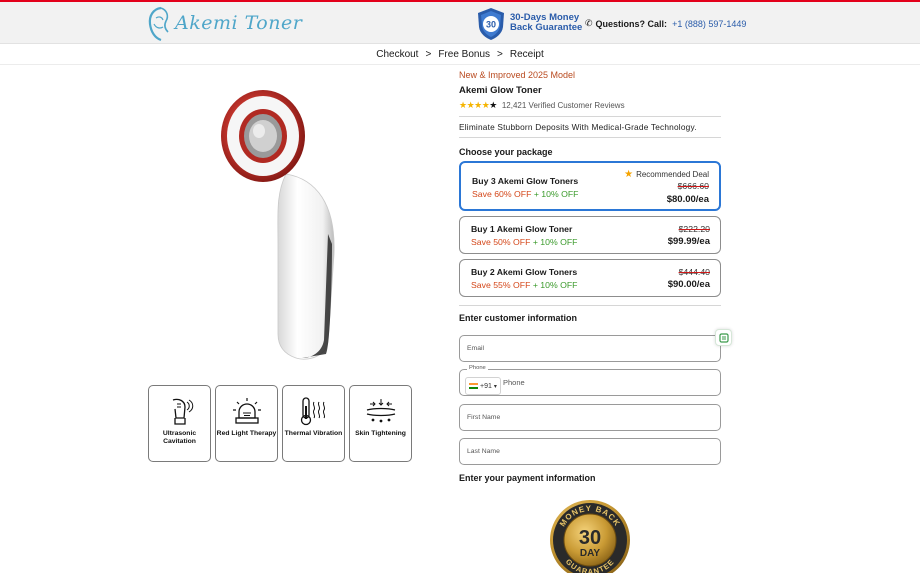 The image size is (920, 573). I want to click on package-savings: Save 50% OFF + 10% OFF, so click(524, 242).